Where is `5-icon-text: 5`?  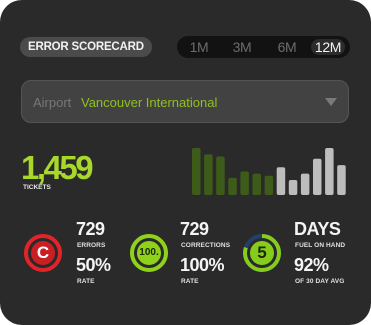
5-icon-text: 5 is located at coordinates (262, 252).